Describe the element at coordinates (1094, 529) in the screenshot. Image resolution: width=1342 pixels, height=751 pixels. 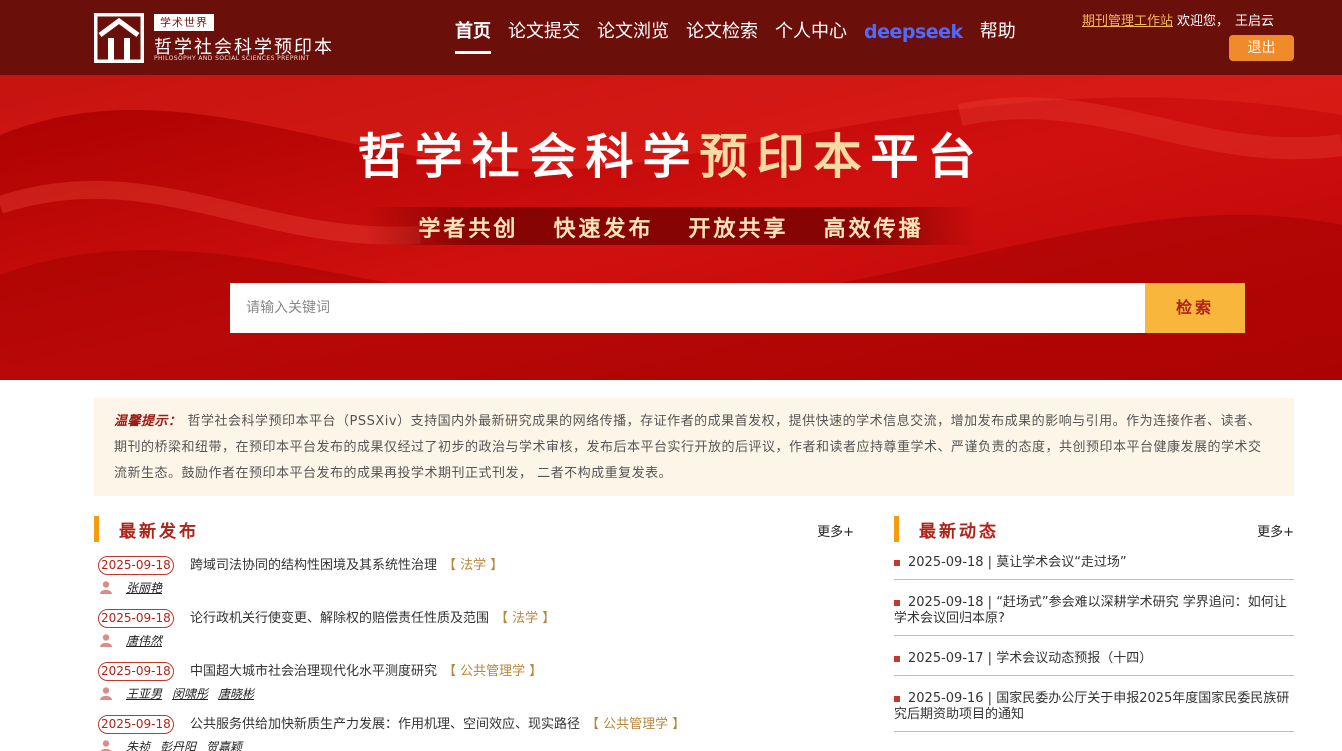
I see `section-header: 最新动态 更多+` at that location.